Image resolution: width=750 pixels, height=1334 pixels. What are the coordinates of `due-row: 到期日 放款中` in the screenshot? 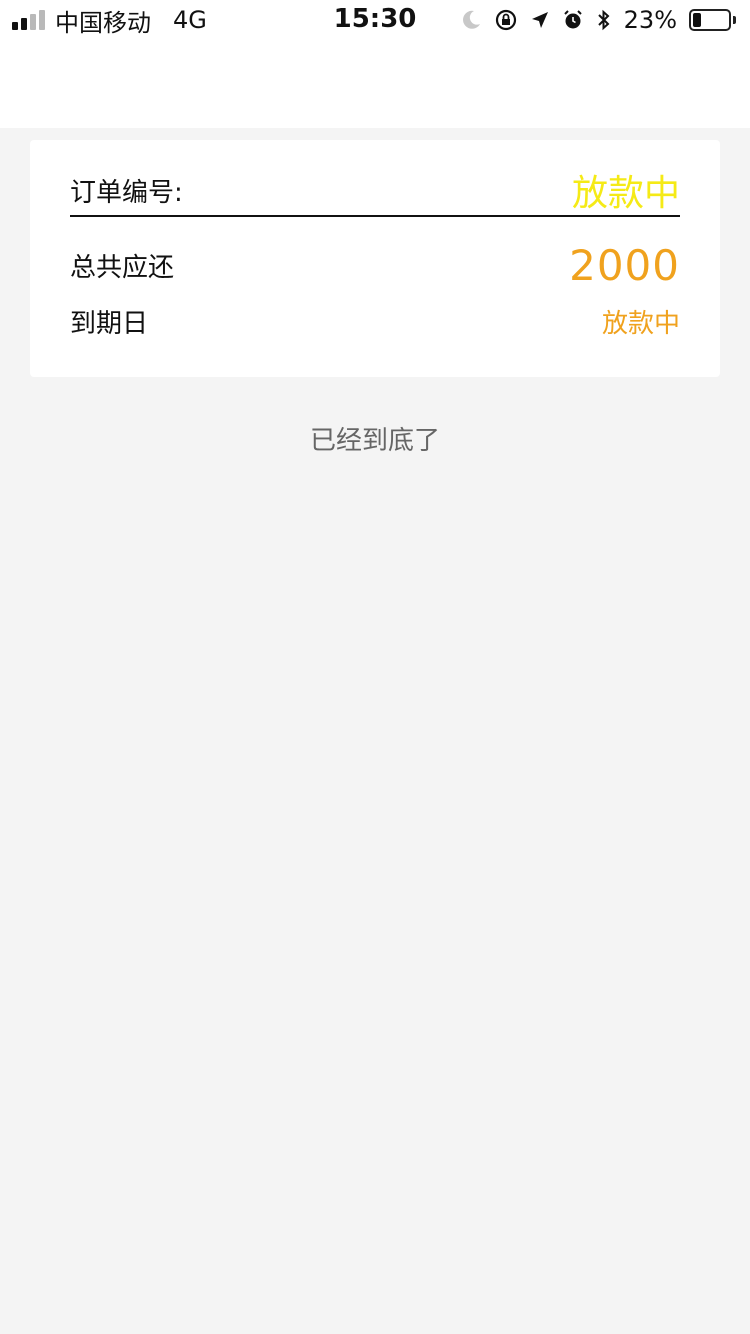 It's located at (375, 321).